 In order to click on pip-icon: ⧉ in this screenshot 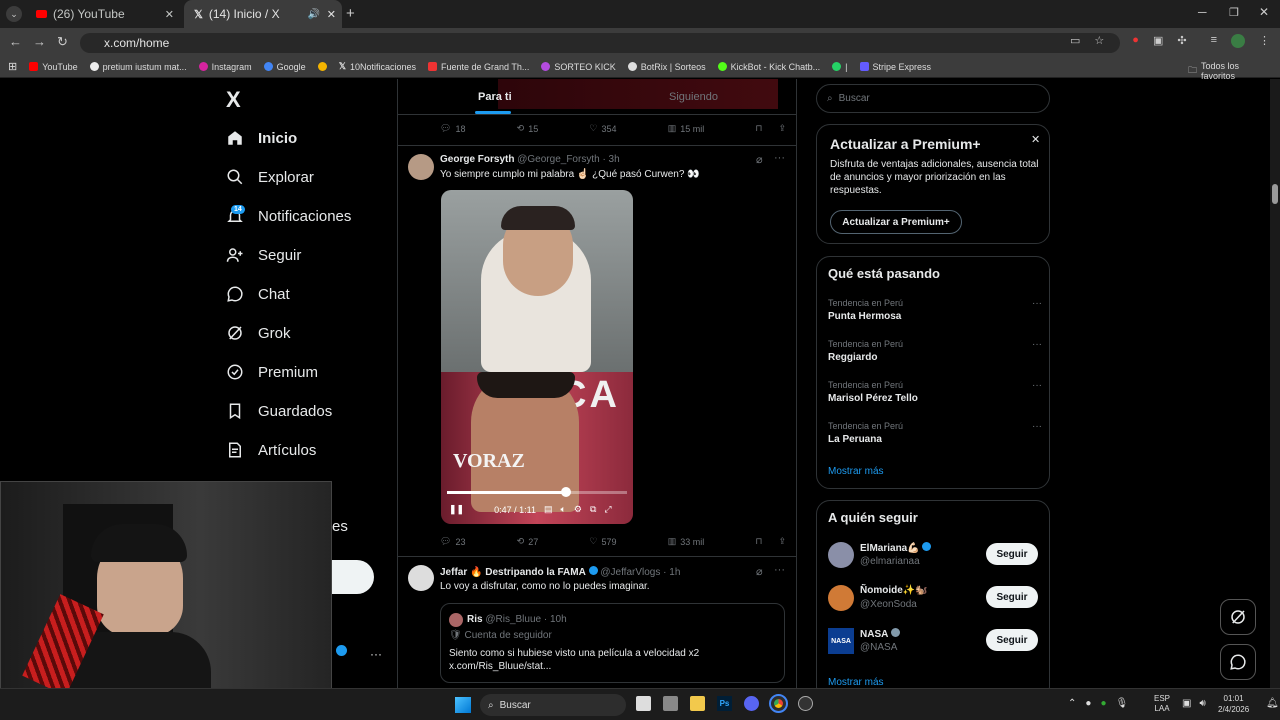, I will do `click(593, 509)`.